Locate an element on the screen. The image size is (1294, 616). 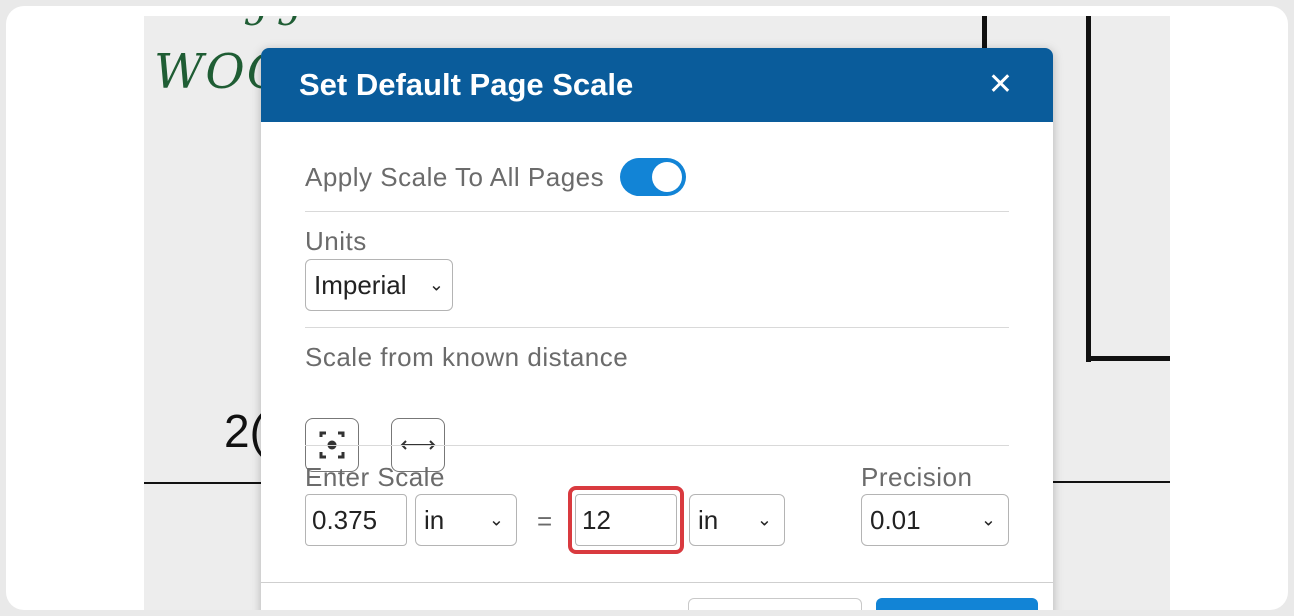
scale-left-input: 0.375 is located at coordinates (356, 520).